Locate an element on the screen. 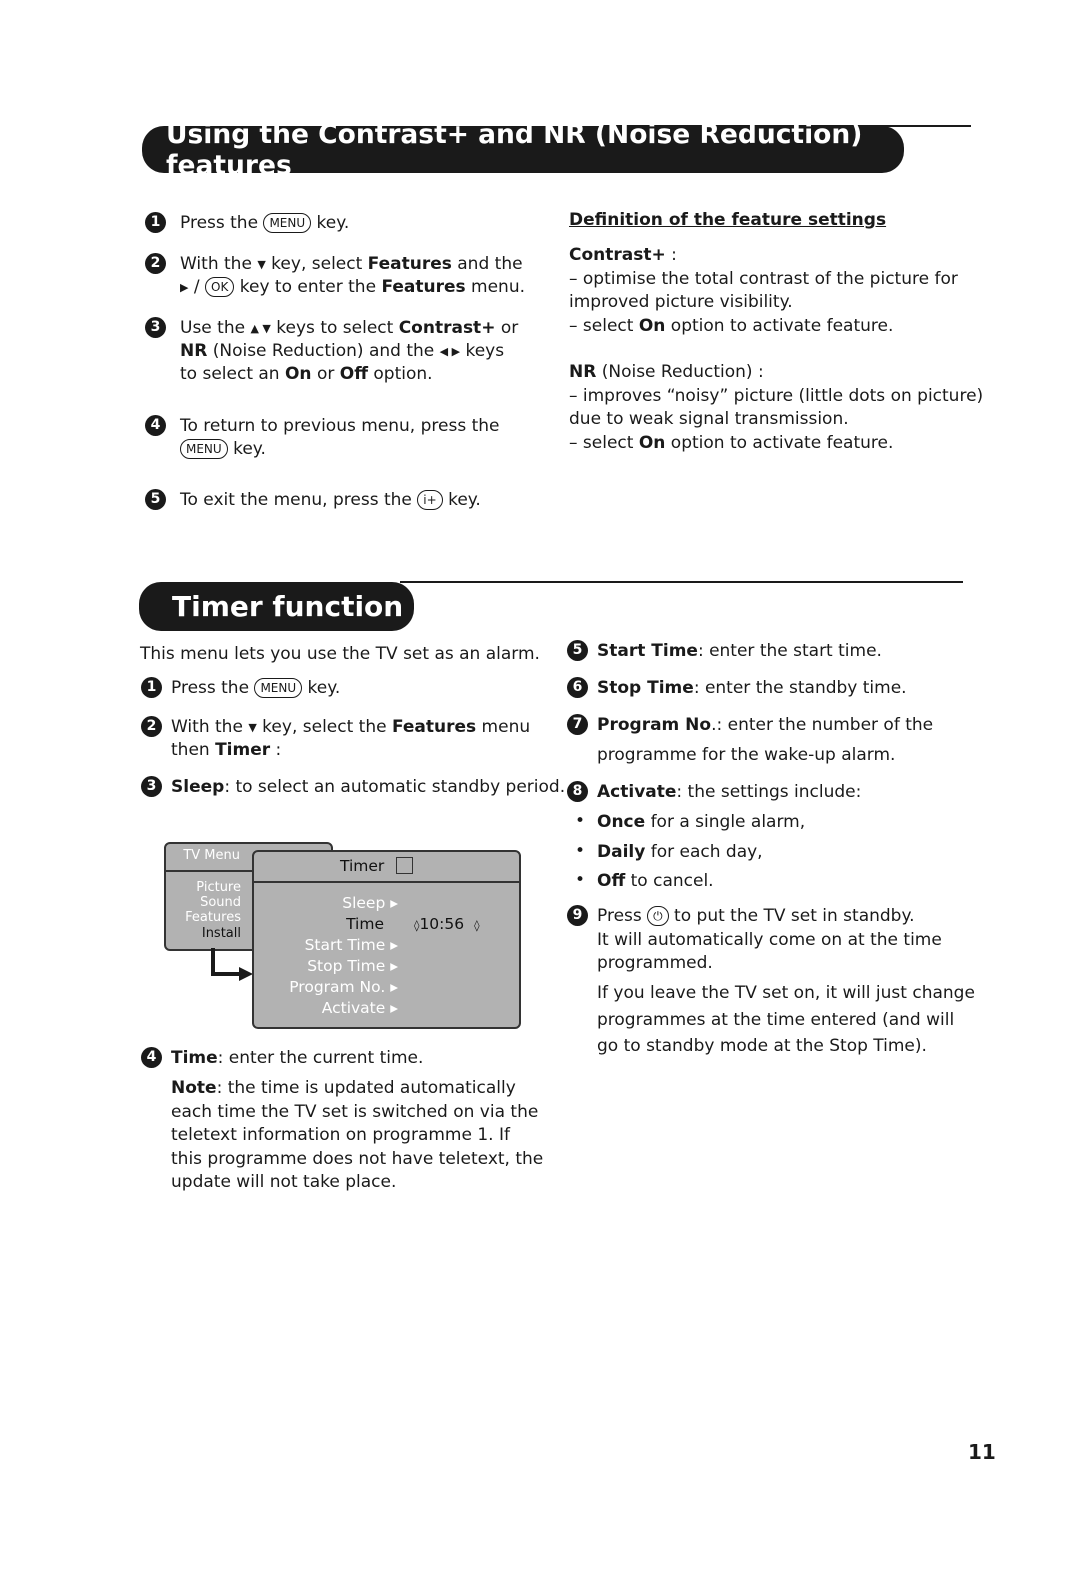 This screenshot has height=1574, width=1080. text: (Noise Reduction) and the is located at coordinates (323, 351).